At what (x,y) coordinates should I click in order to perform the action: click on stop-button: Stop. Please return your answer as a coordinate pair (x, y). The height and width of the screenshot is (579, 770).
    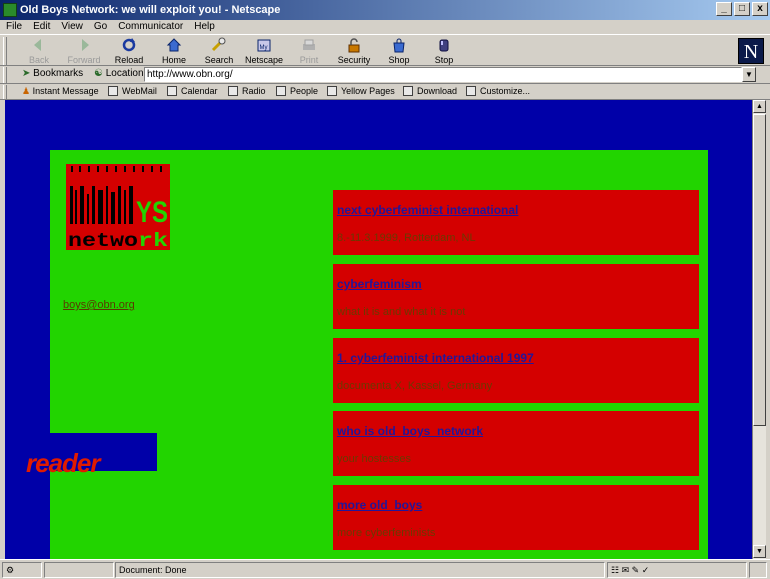
    Looking at the image, I should click on (444, 52).